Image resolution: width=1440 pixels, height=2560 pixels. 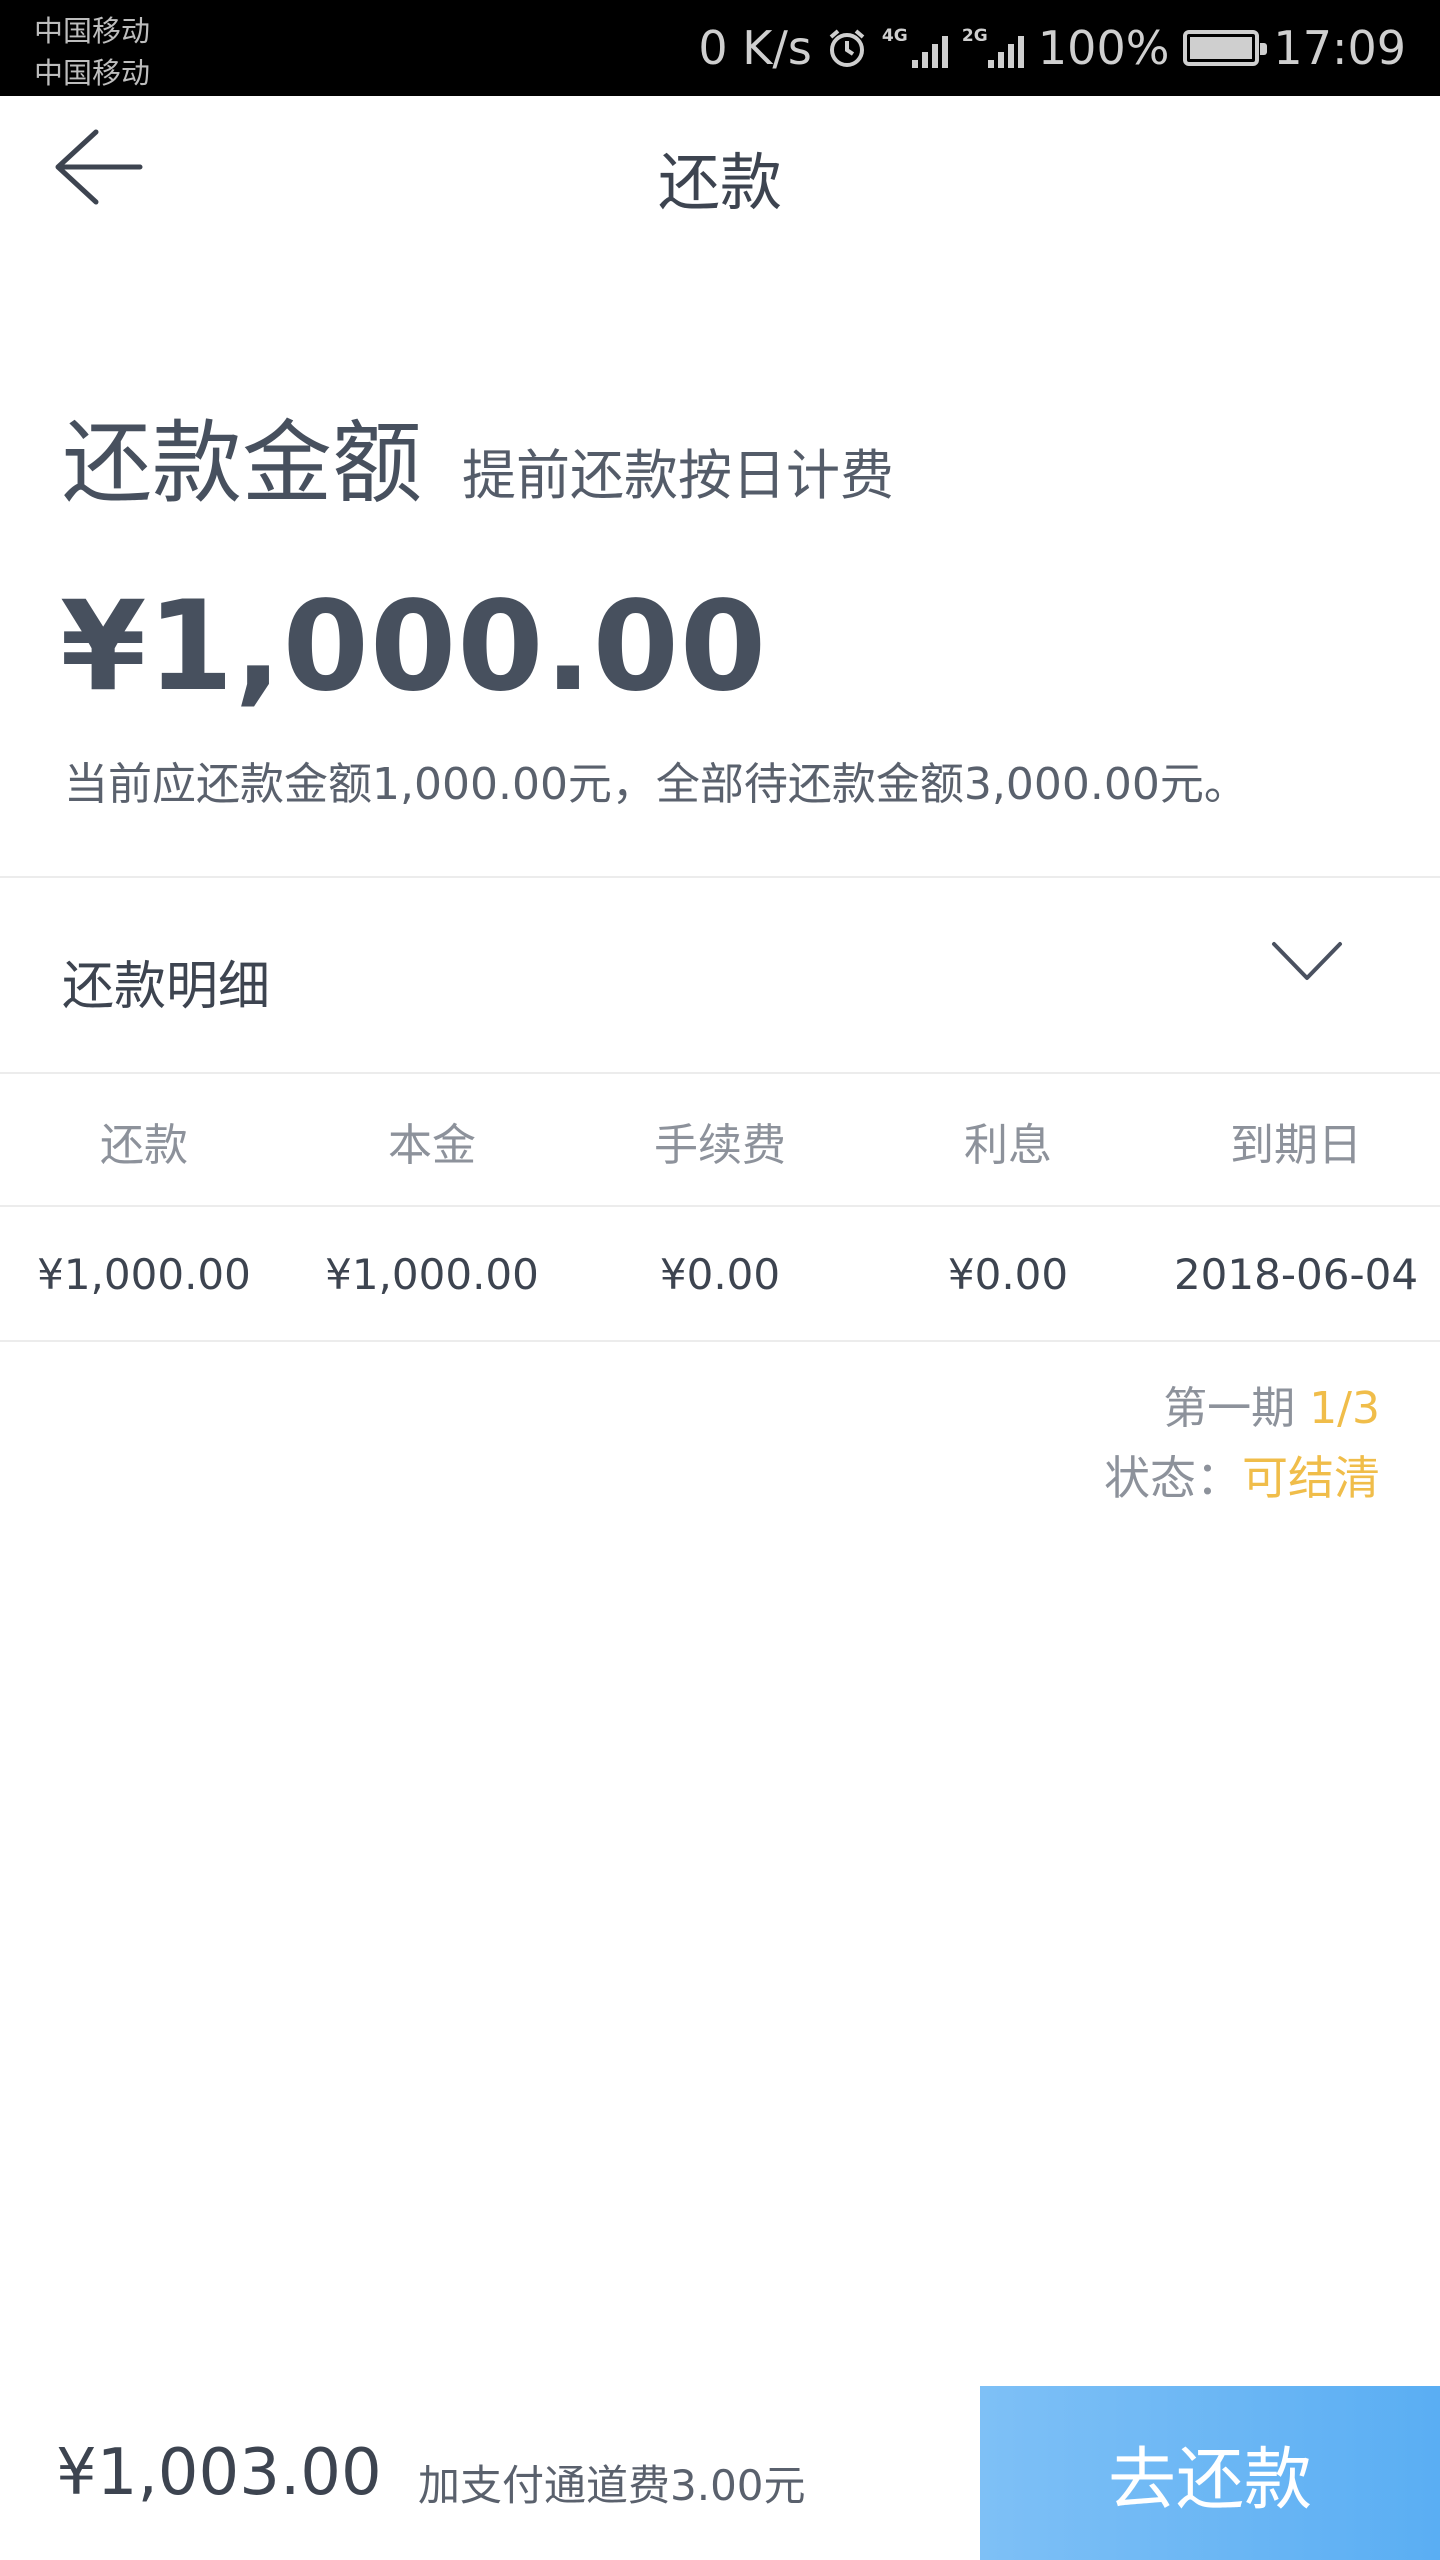 What do you see at coordinates (92, 31) in the screenshot?
I see `carrier-1: 中国移动` at bounding box center [92, 31].